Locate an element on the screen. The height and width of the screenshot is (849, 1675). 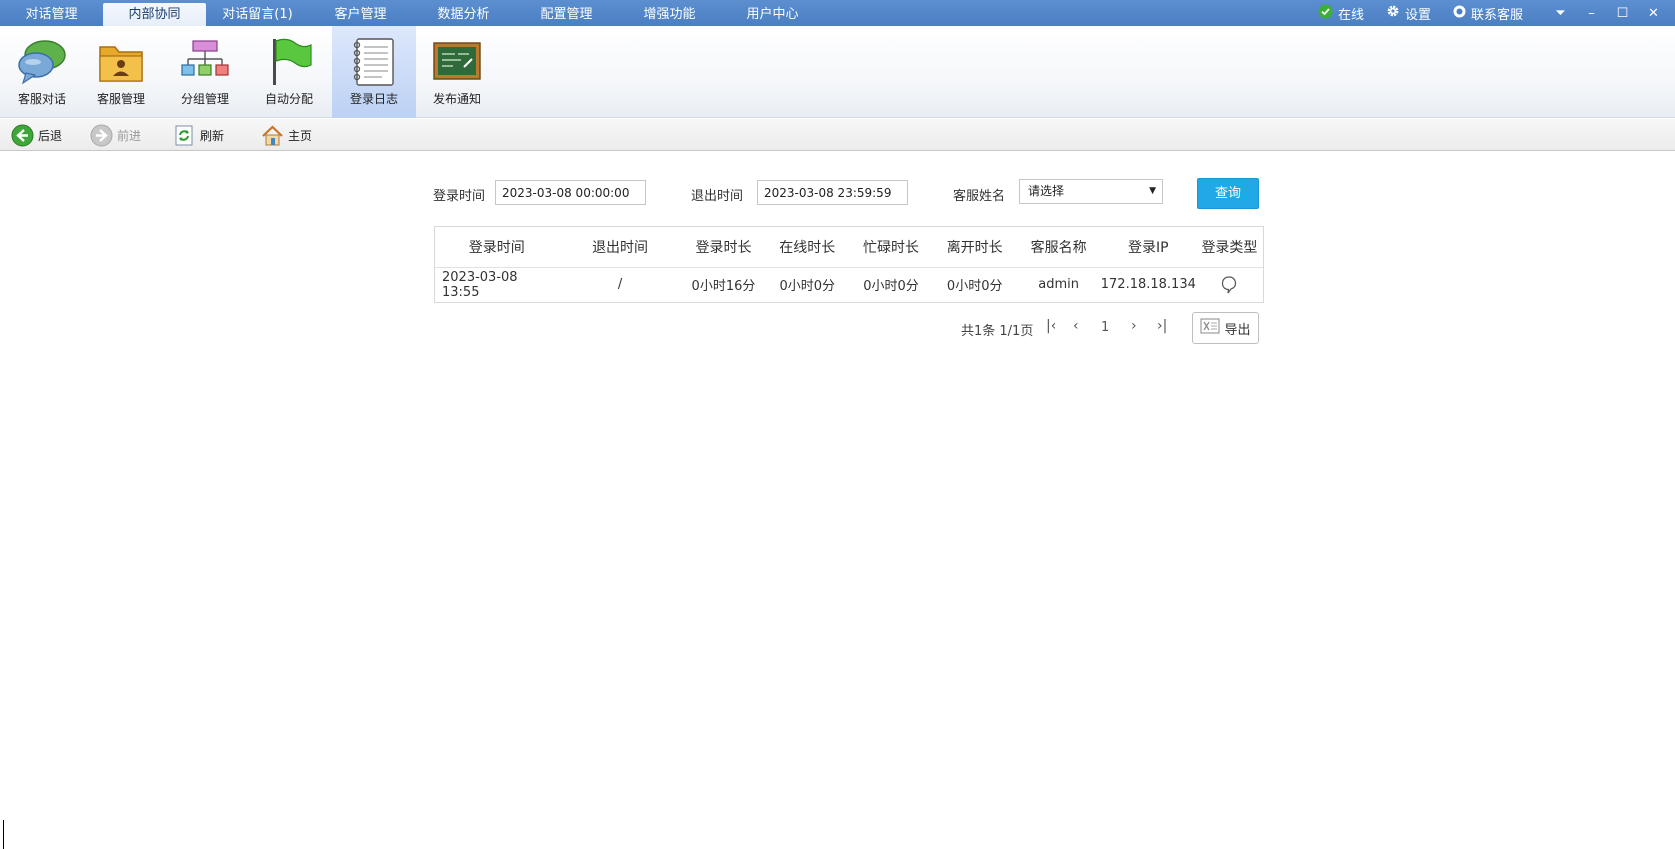
col-header-busy-duration: 忙碌时长 is located at coordinates (891, 247).